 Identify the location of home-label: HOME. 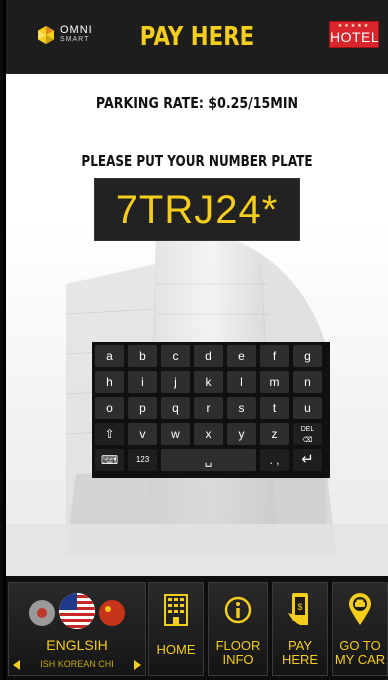
(176, 649).